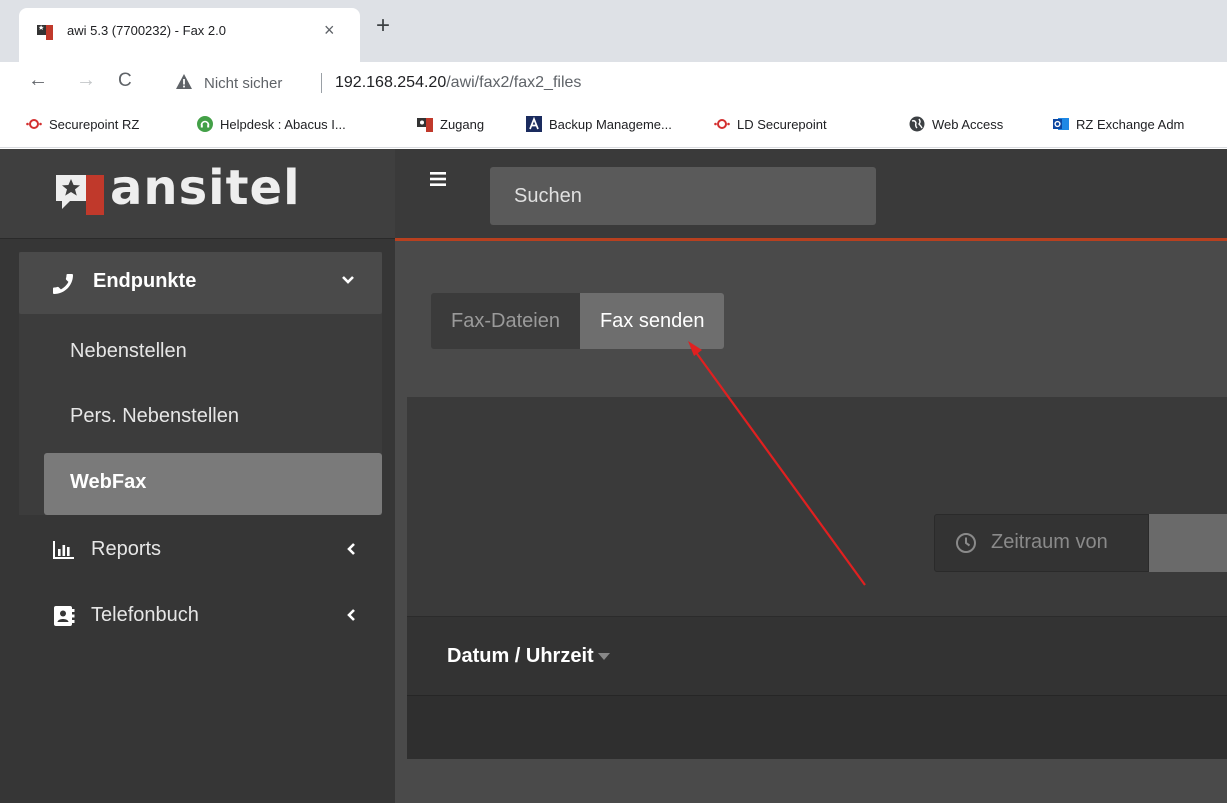 This screenshot has height=803, width=1227. I want to click on sidebar-item-label: Endpunkte, so click(145, 281).